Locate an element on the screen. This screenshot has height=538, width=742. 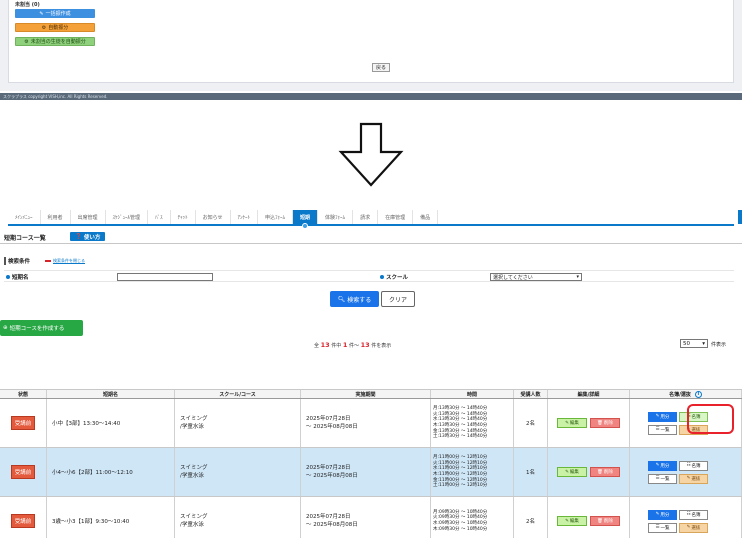
header-status: 状態 is located at coordinates (23, 394).